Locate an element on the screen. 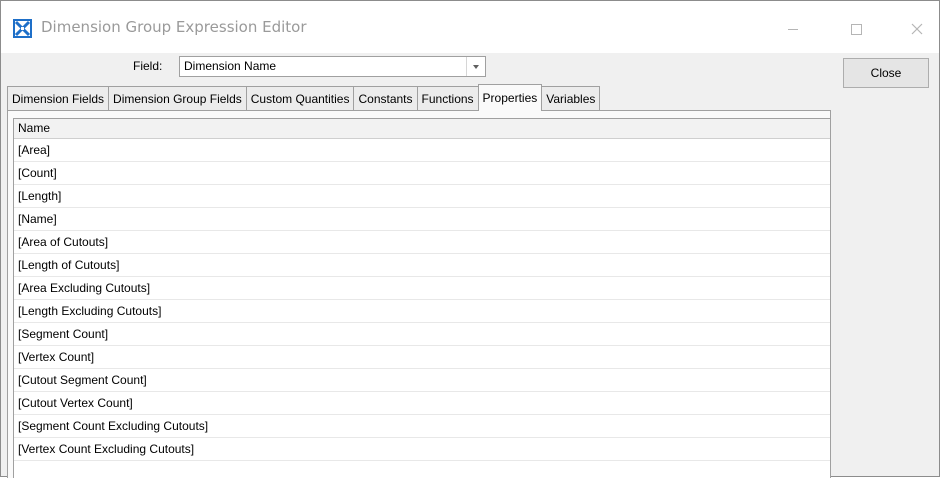  list-item: [Area Excluding Cutouts] is located at coordinates (422, 288).